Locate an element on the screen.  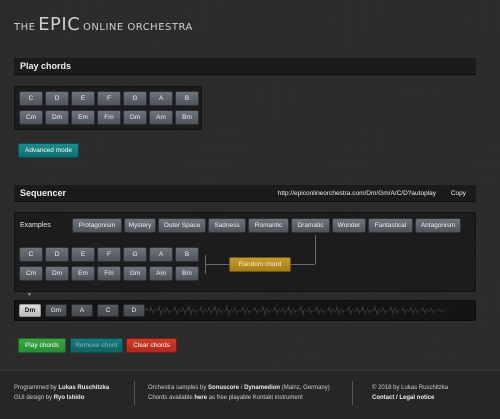
seq-chord-button-e: E is located at coordinates (83, 254).